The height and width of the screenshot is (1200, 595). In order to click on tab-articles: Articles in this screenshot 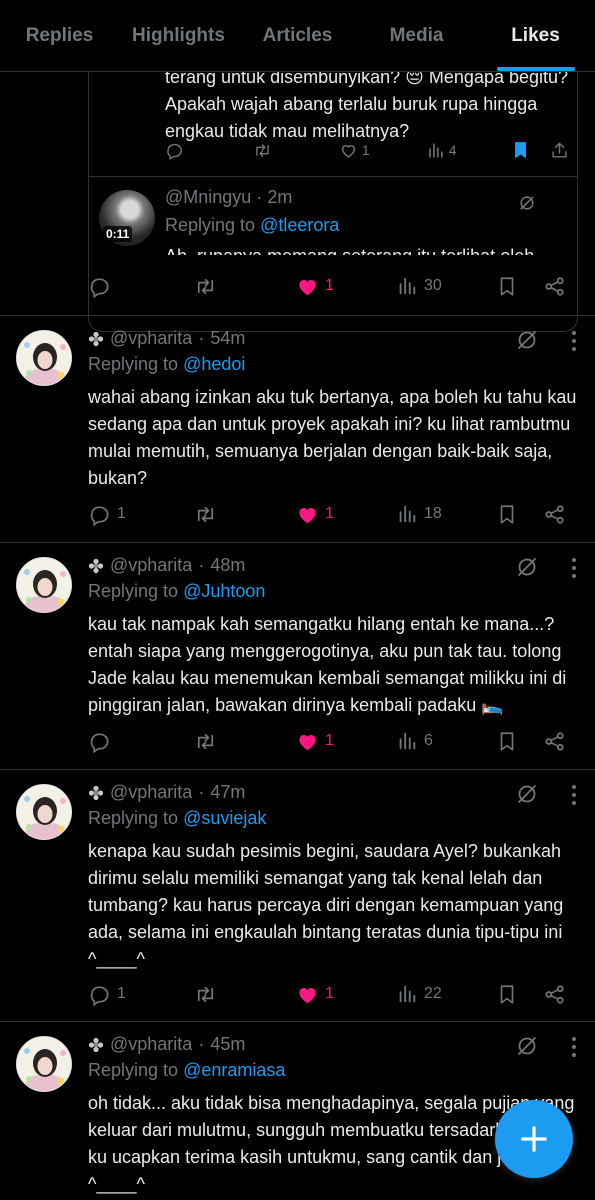, I will do `click(297, 35)`.